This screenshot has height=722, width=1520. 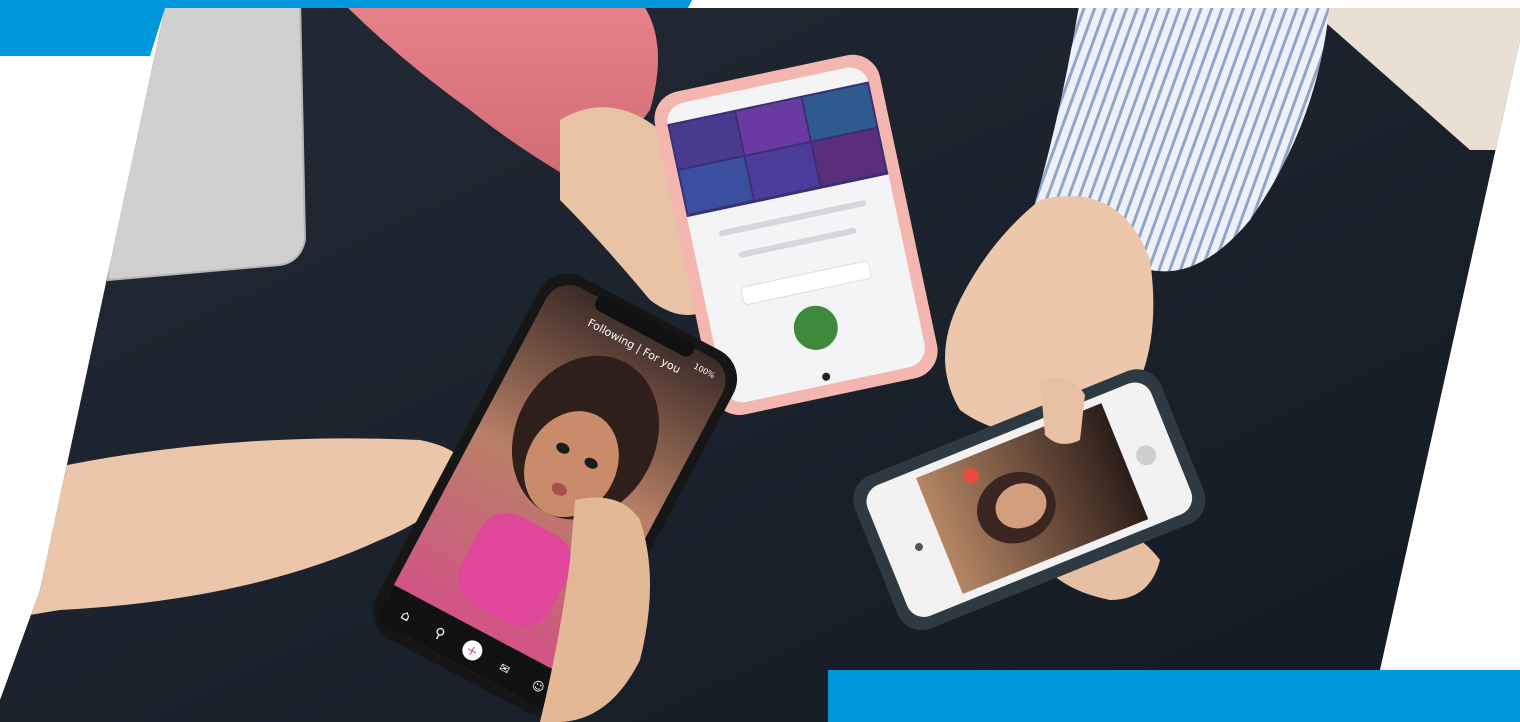 I want to click on blue-accent-bottom, so click(x=1174, y=696).